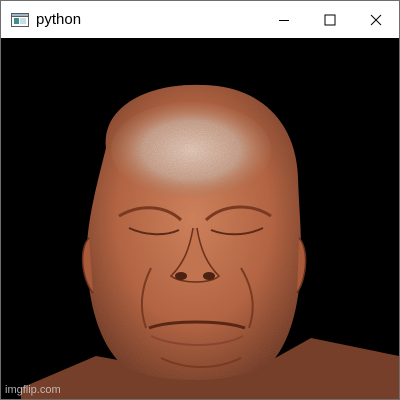 Image resolution: width=400 pixels, height=400 pixels. What do you see at coordinates (200, 19) in the screenshot?
I see `title-bar: python` at bounding box center [200, 19].